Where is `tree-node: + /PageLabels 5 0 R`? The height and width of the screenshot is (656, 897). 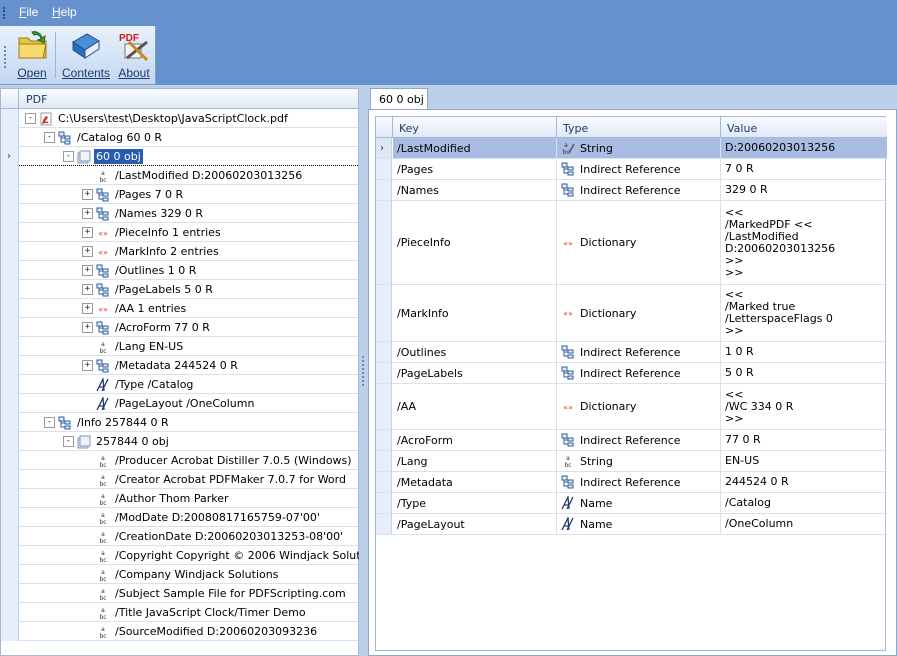
tree-node: + /PageLabels 5 0 R is located at coordinates (179, 289).